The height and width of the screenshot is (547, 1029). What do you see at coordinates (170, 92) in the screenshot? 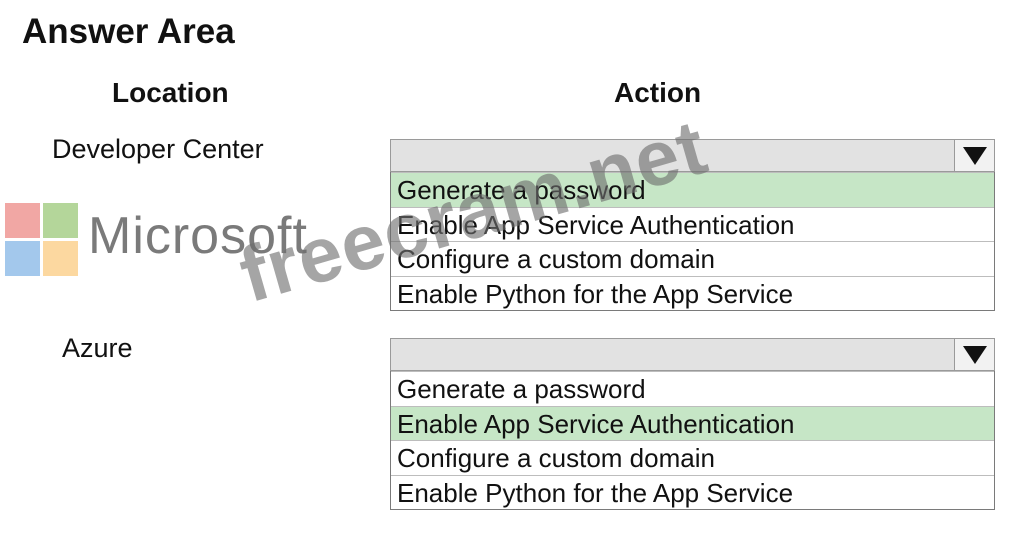
I see `location-column-header: Location` at bounding box center [170, 92].